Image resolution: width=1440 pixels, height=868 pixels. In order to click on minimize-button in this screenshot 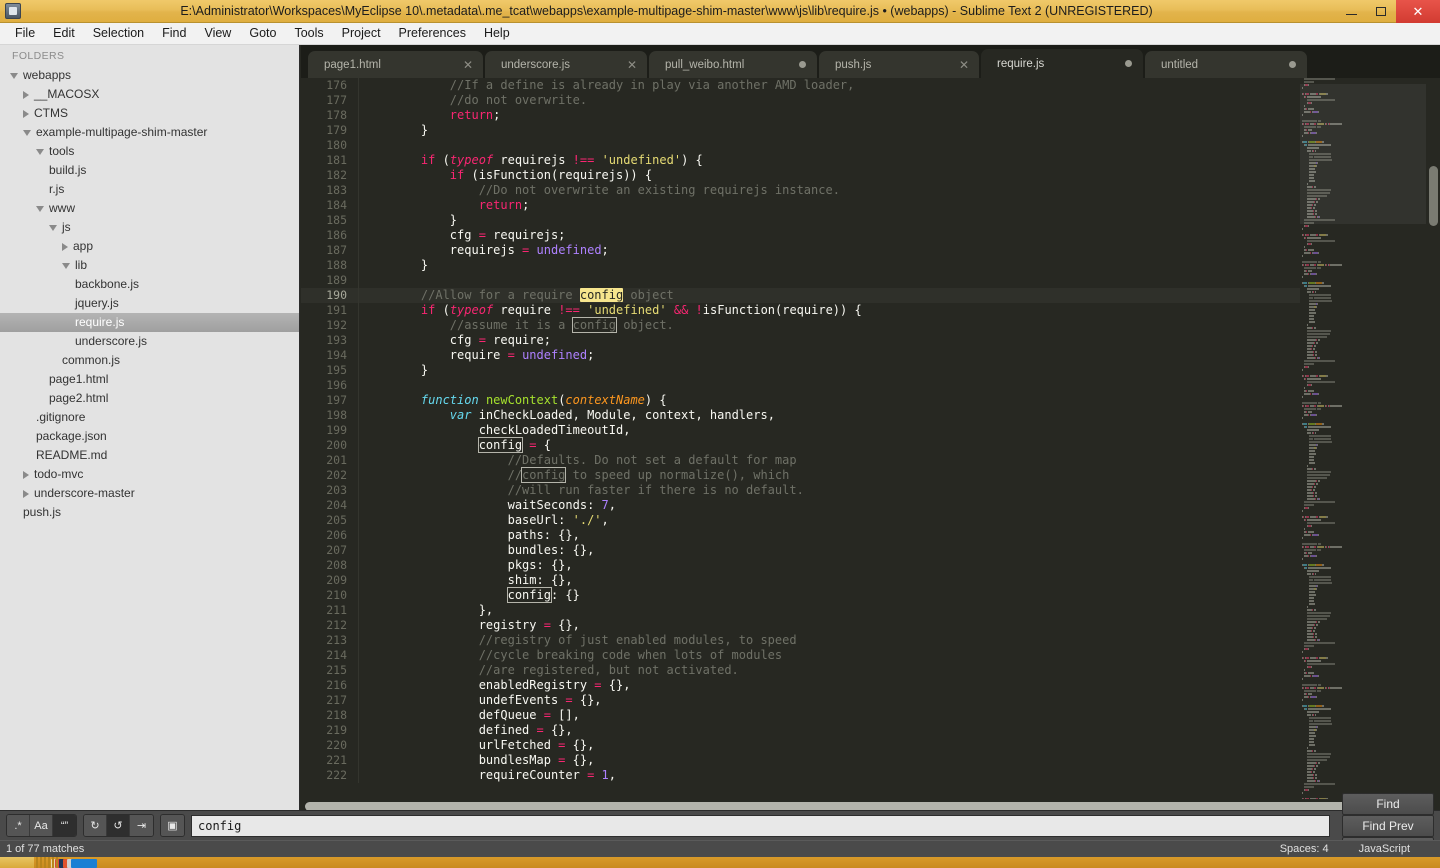, I will do `click(1351, 11)`.